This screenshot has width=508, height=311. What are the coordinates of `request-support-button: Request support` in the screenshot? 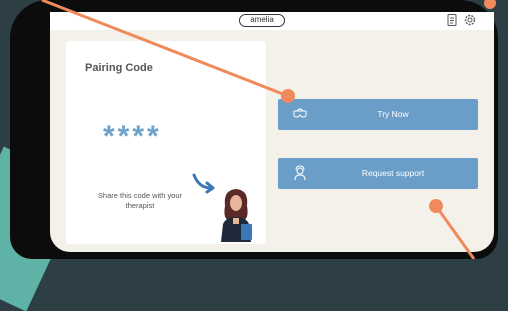 It's located at (378, 173).